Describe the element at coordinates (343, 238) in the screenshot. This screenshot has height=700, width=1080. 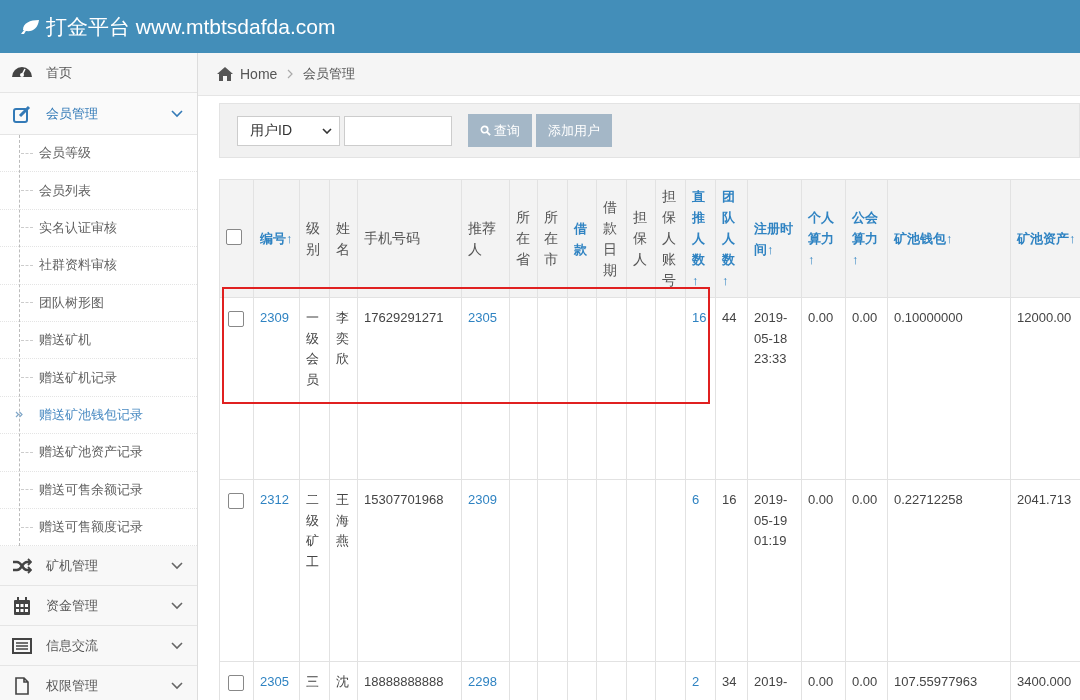
I see `column-header: 姓名` at that location.